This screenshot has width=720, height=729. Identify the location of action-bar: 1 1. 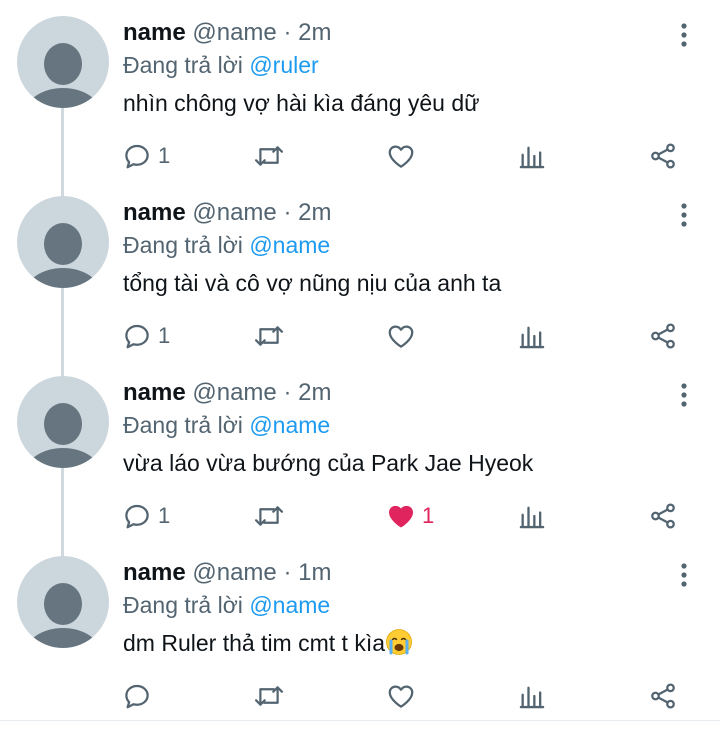
(360, 516).